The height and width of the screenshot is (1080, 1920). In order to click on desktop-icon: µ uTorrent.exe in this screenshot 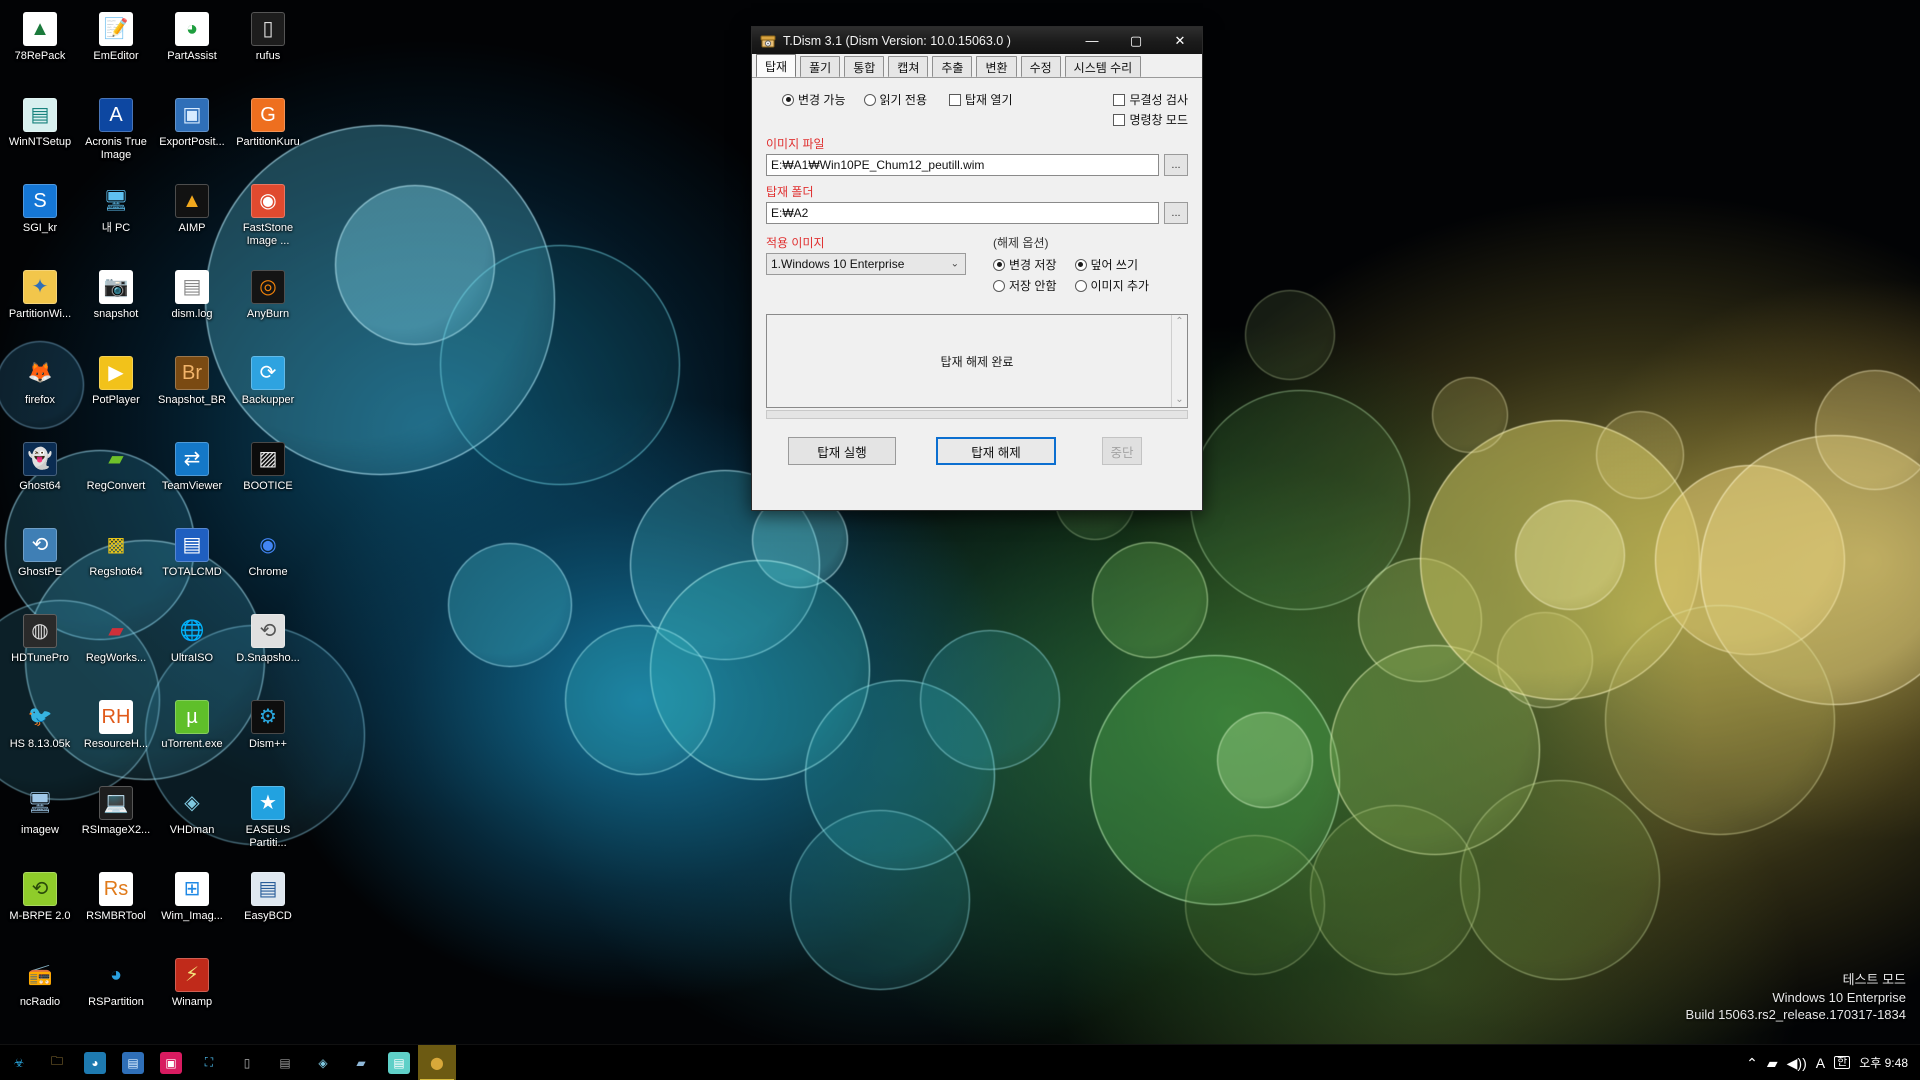, I will do `click(192, 737)`.